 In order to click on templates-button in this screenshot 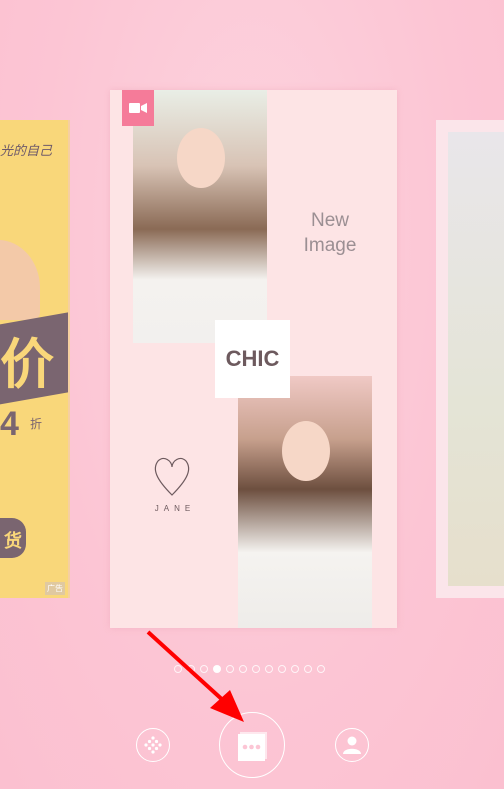, I will do `click(252, 745)`.